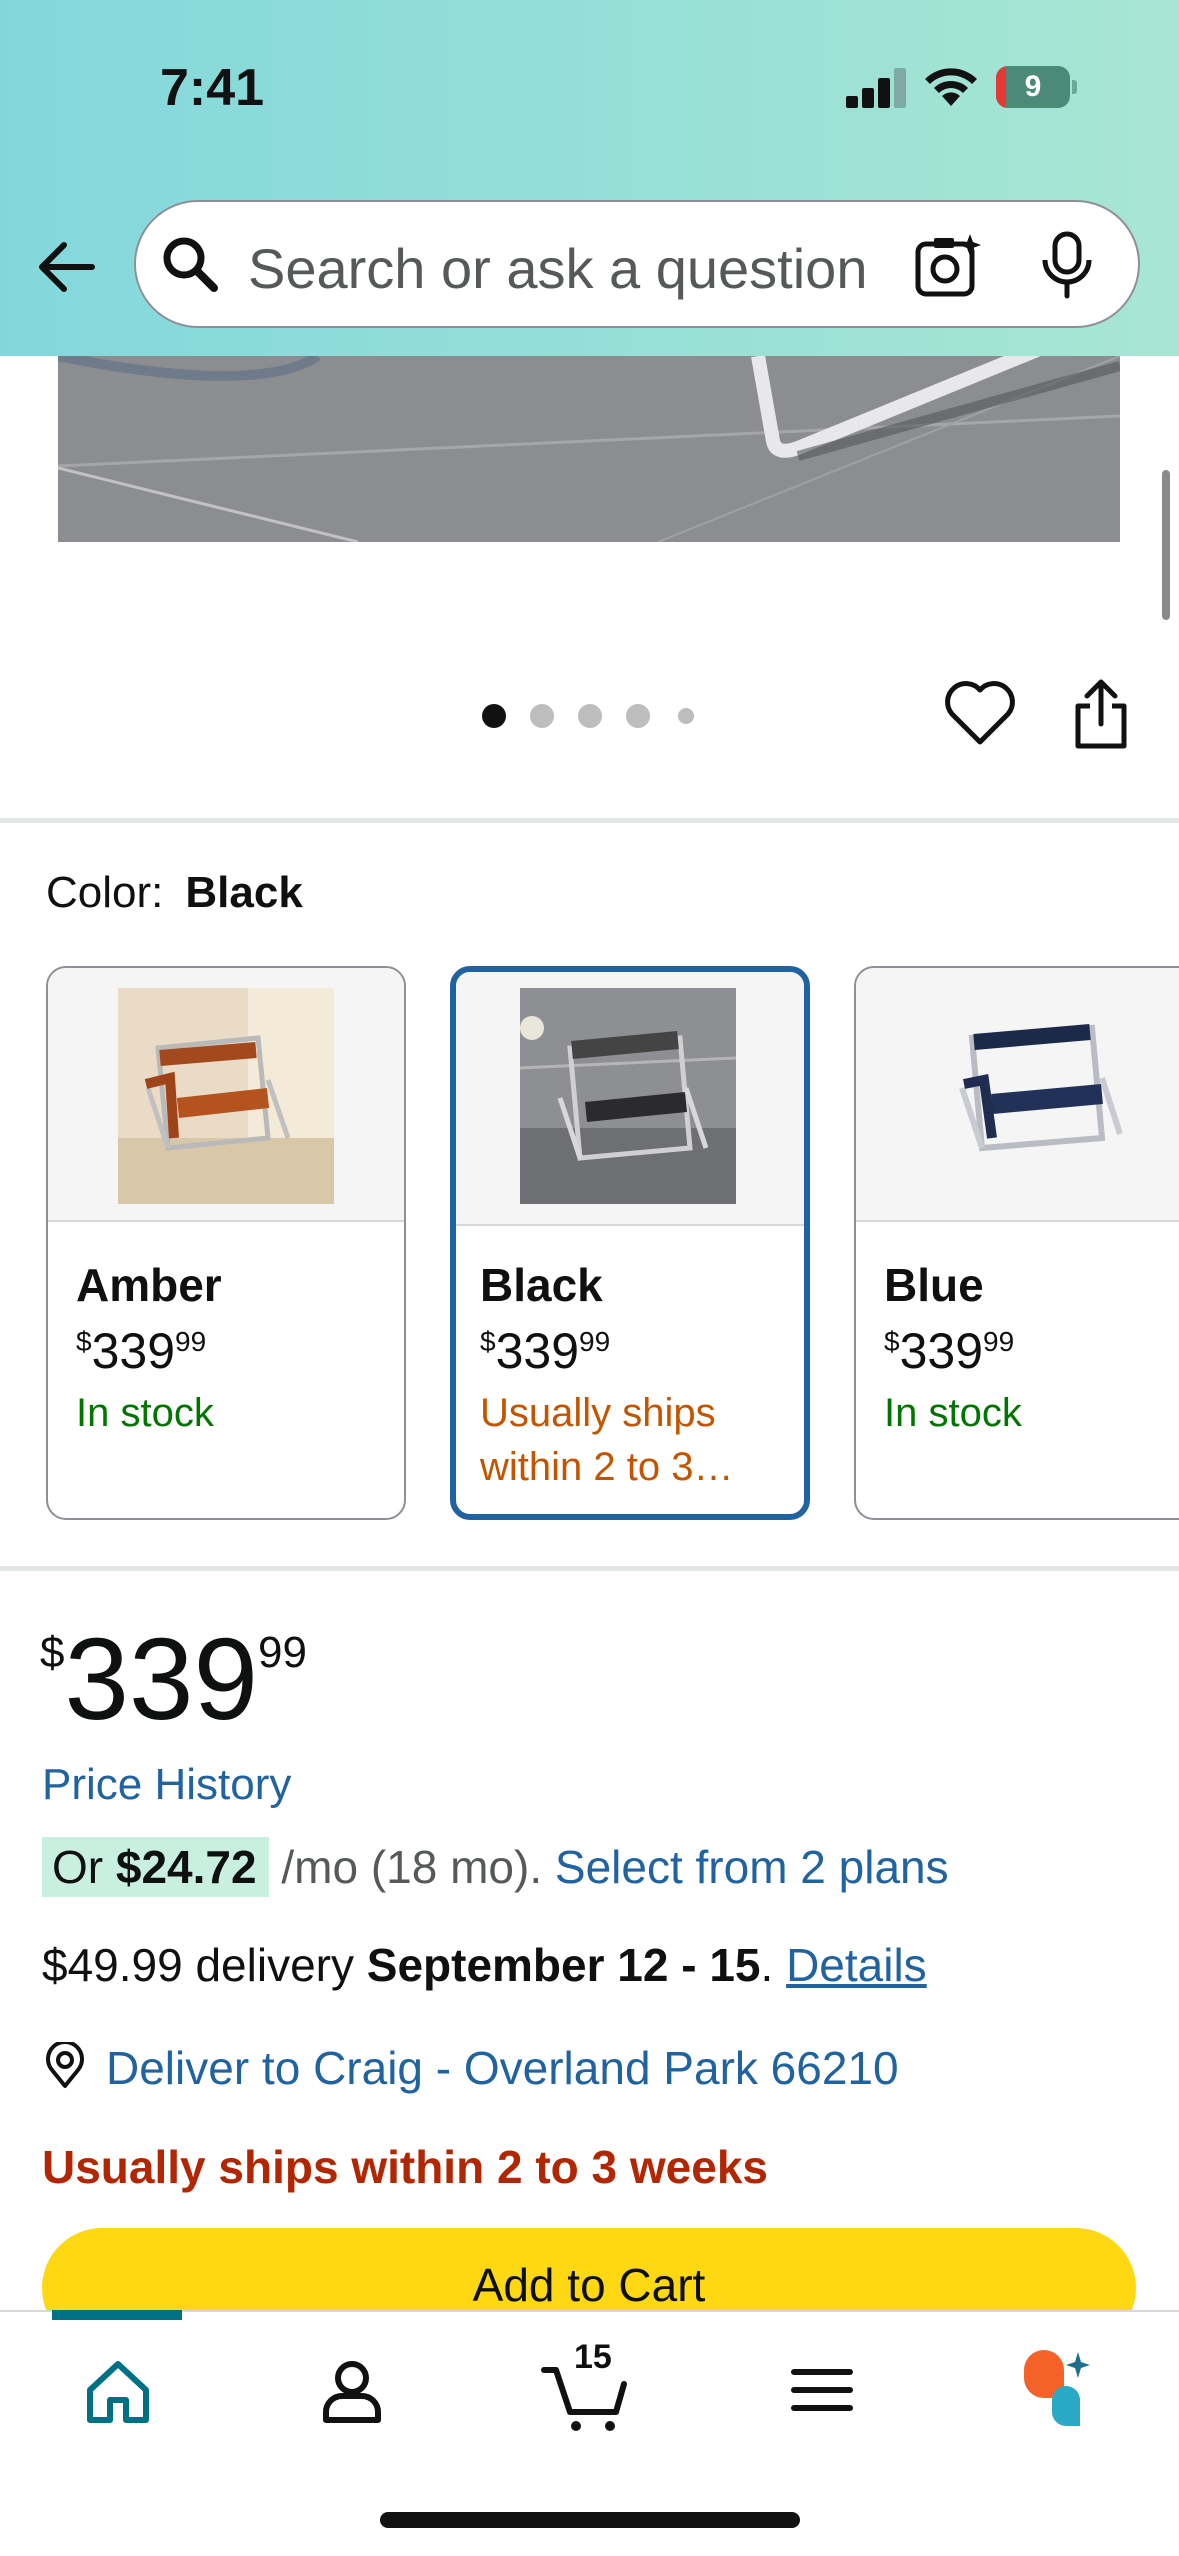  What do you see at coordinates (190, 264) in the screenshot?
I see `search-icon` at bounding box center [190, 264].